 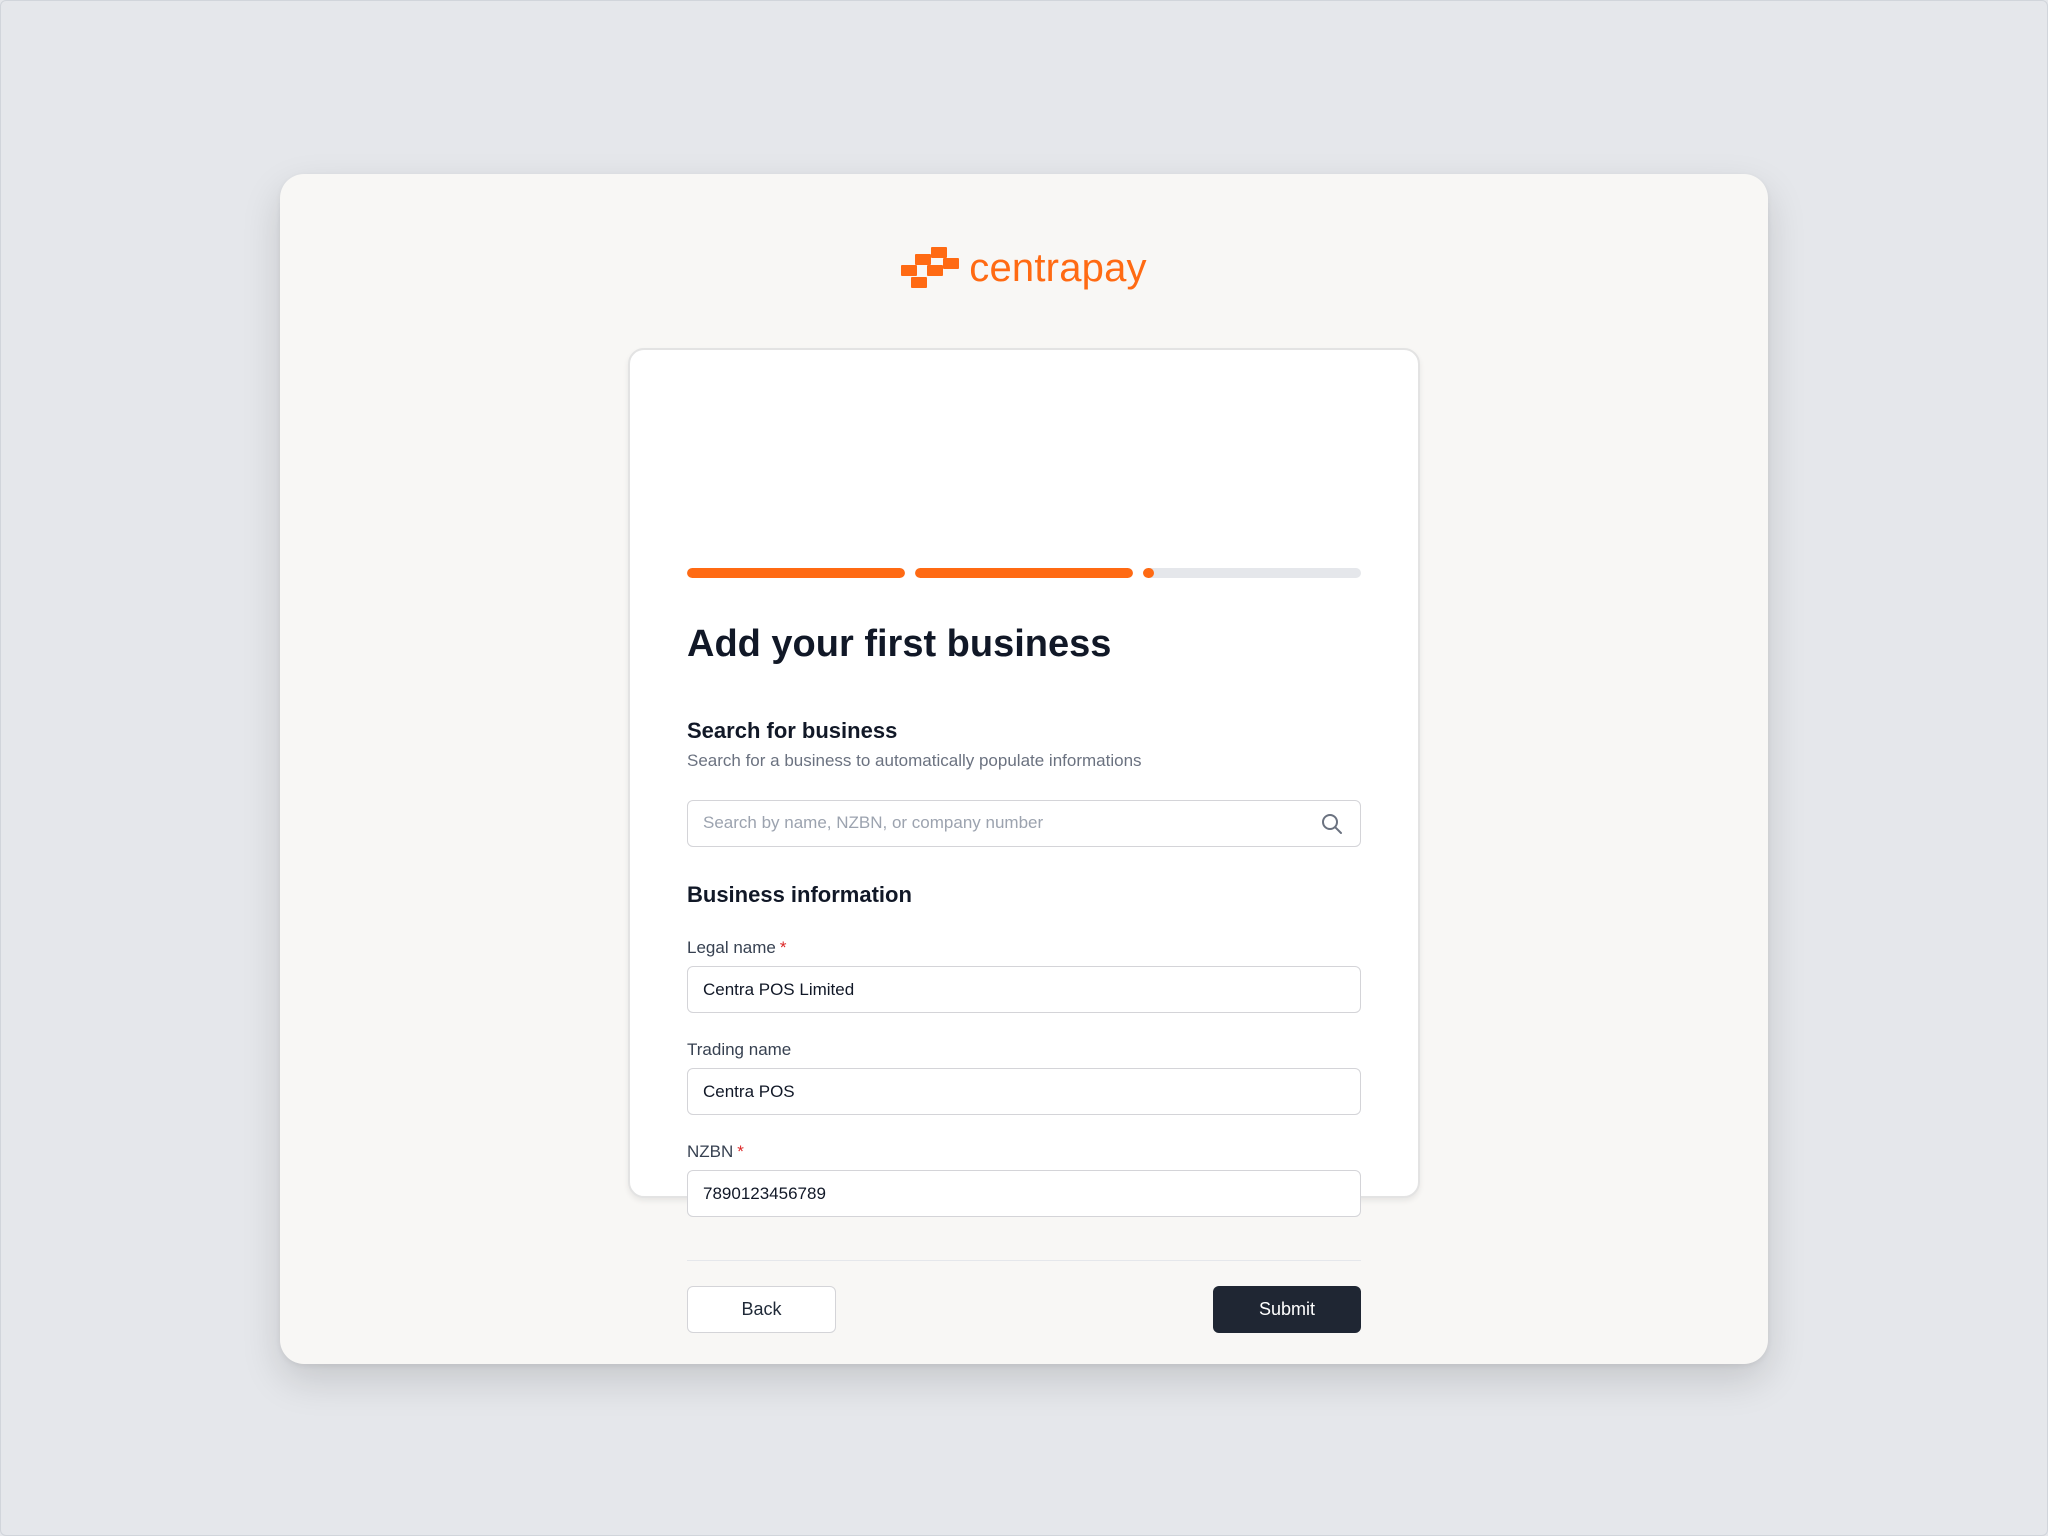 I want to click on legal-name-label: Legal name *, so click(x=736, y=948).